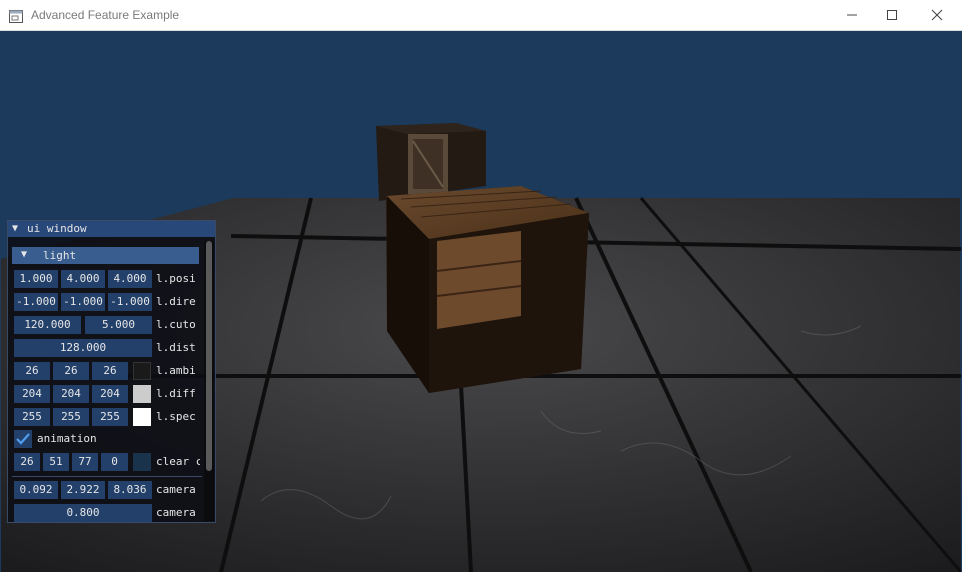 This screenshot has width=962, height=572. Describe the element at coordinates (36, 490) in the screenshot. I see `camera-position-x-field: 0.092` at that location.